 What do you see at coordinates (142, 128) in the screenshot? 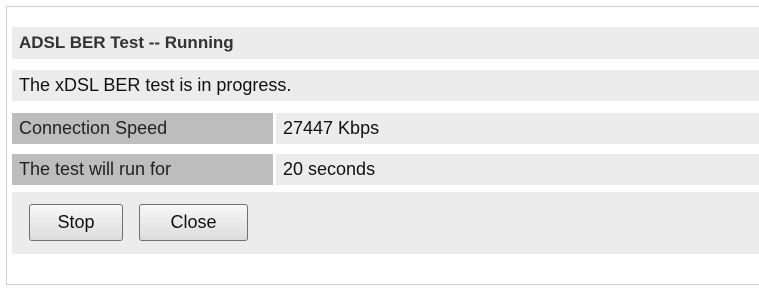
I see `detail-label: Connection Speed` at bounding box center [142, 128].